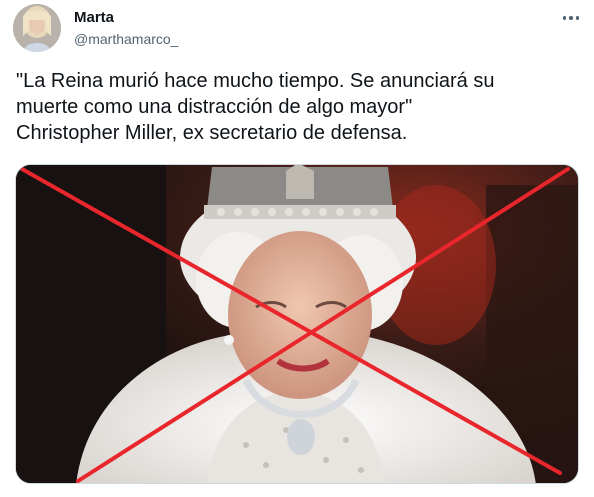  I want to click on handle: @marthamarco_, so click(126, 39).